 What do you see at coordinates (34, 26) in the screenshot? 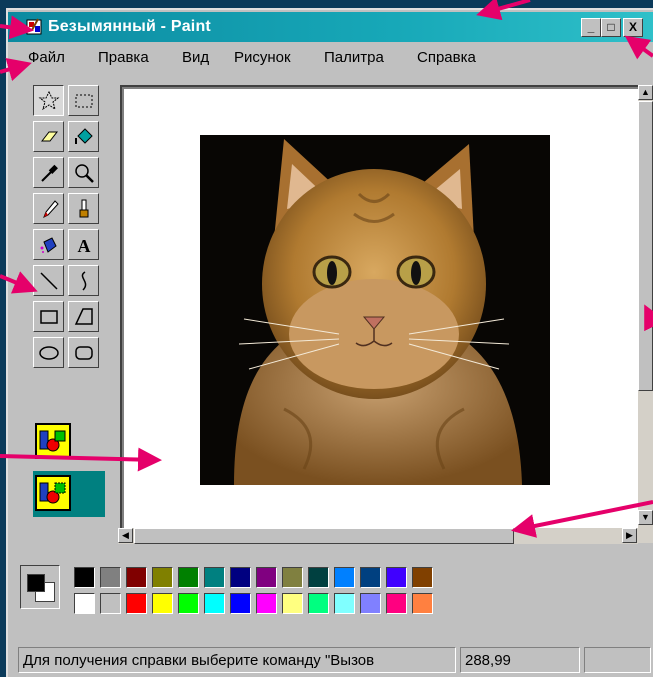
I see `paint-app-icon` at bounding box center [34, 26].